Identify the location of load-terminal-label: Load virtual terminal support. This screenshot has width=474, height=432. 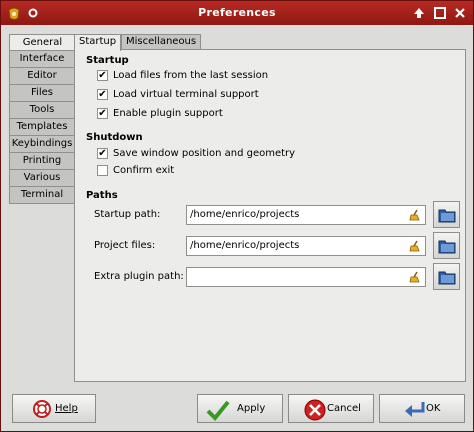
(186, 94).